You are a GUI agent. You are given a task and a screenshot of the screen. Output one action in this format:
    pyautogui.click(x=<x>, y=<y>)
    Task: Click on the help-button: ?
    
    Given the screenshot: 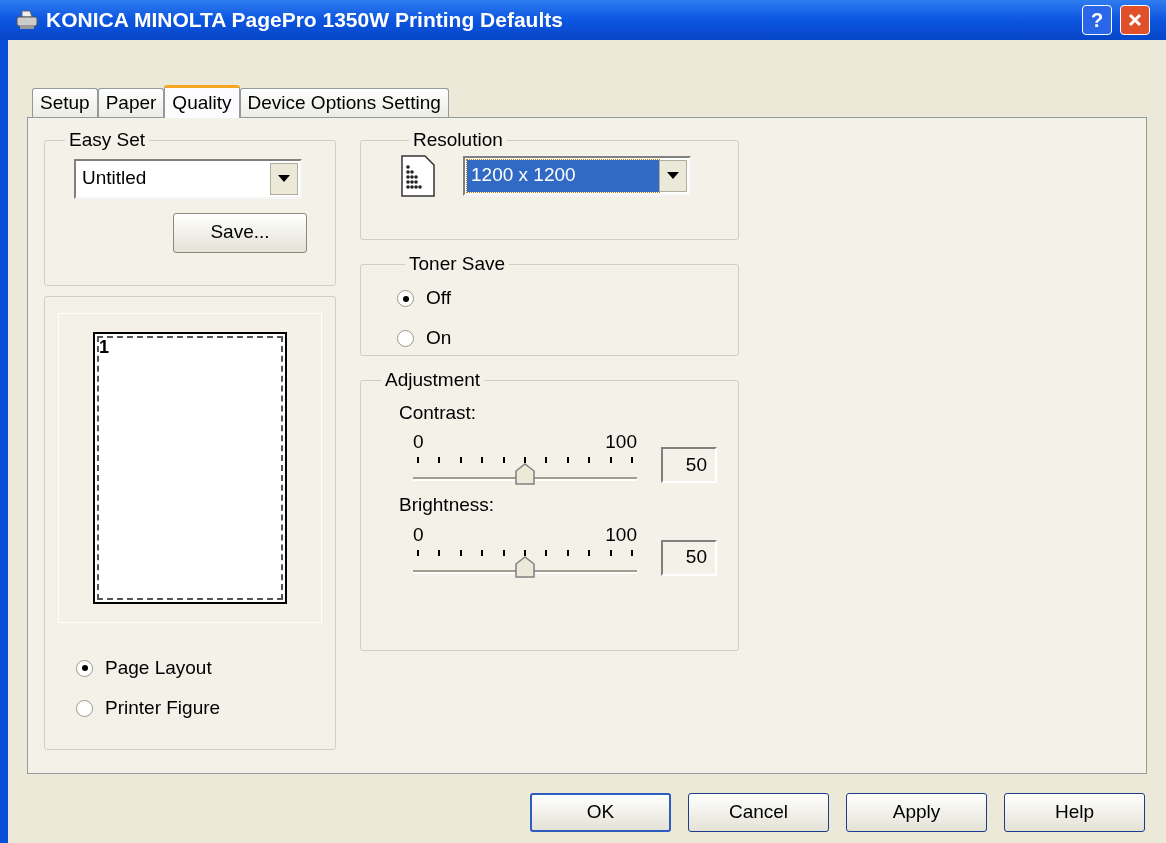 What is the action you would take?
    pyautogui.click(x=1097, y=20)
    